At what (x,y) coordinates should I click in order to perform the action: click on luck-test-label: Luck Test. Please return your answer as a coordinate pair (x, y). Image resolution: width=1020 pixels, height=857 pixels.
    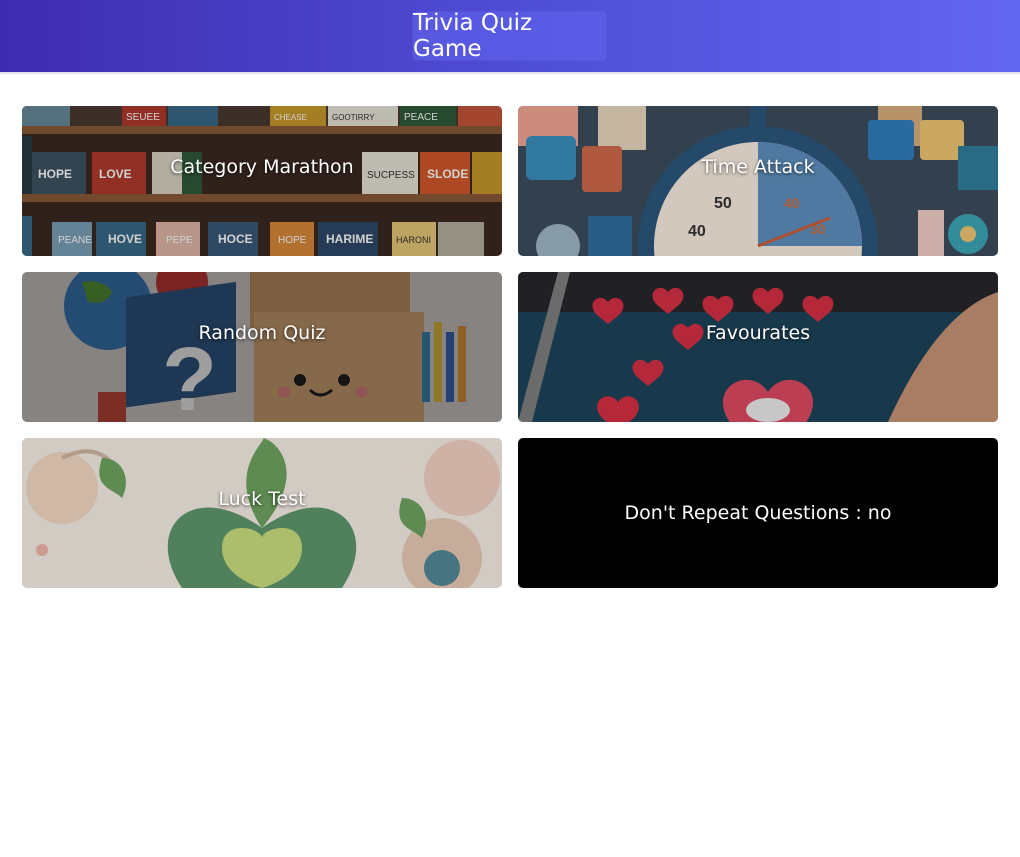
    Looking at the image, I should click on (262, 499).